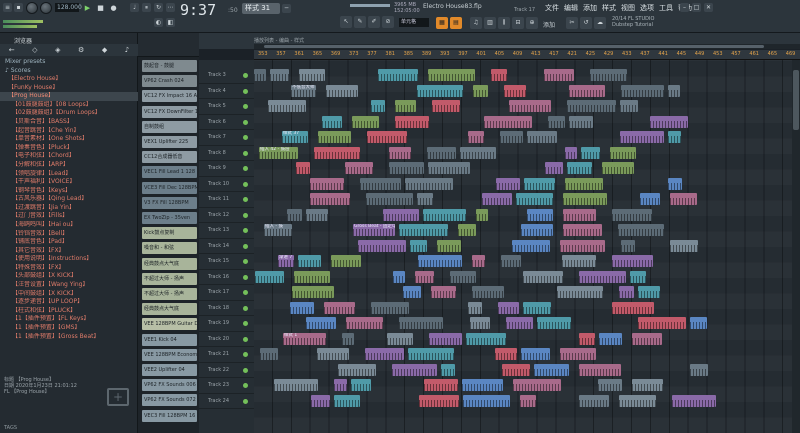 The width and height of the screenshot is (800, 433). Describe the element at coordinates (226, 153) in the screenshot. I see `track-header: Track 8` at that location.